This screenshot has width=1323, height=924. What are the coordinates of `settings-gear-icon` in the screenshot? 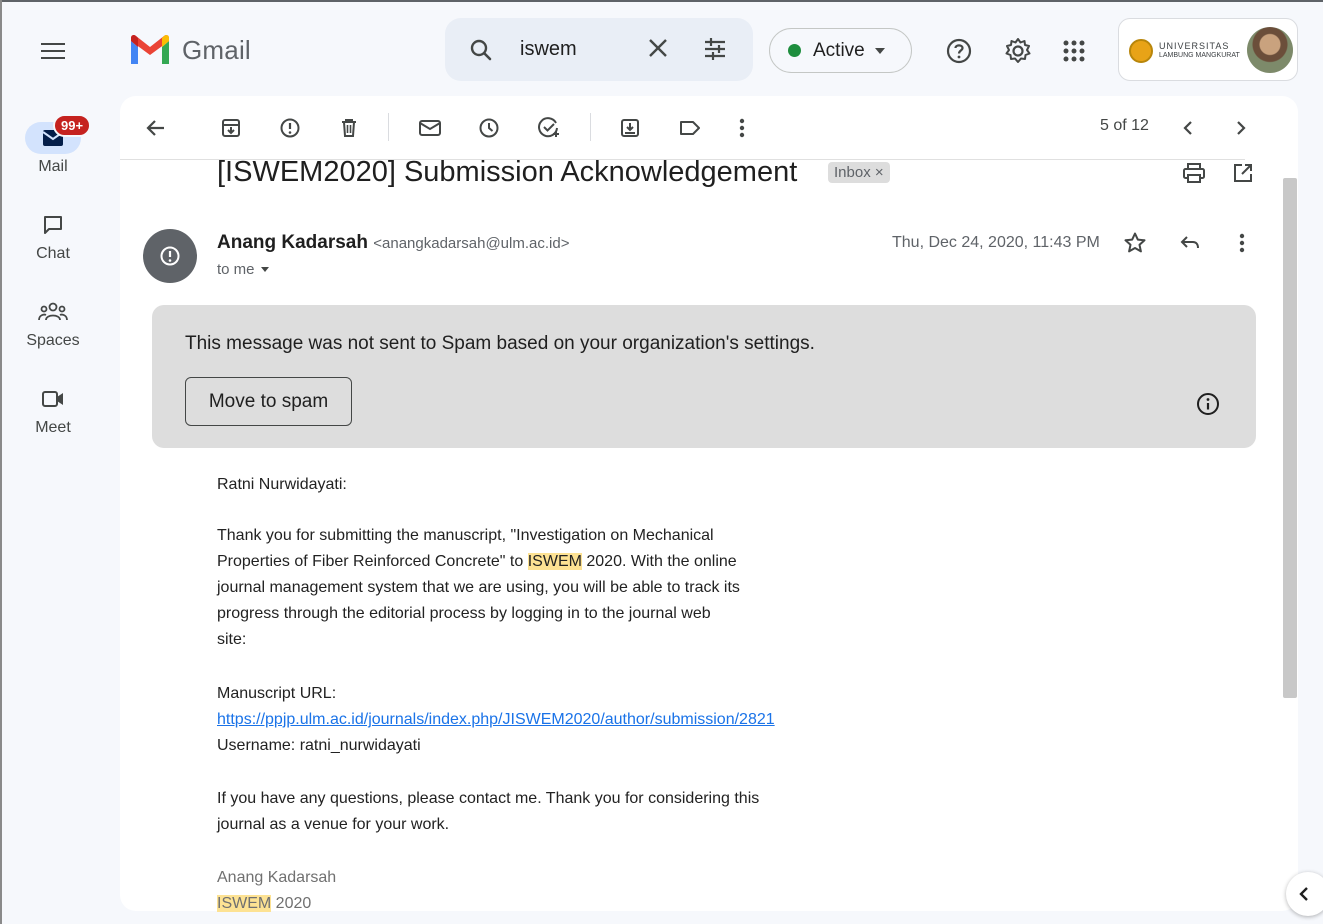 It's located at (1018, 51).